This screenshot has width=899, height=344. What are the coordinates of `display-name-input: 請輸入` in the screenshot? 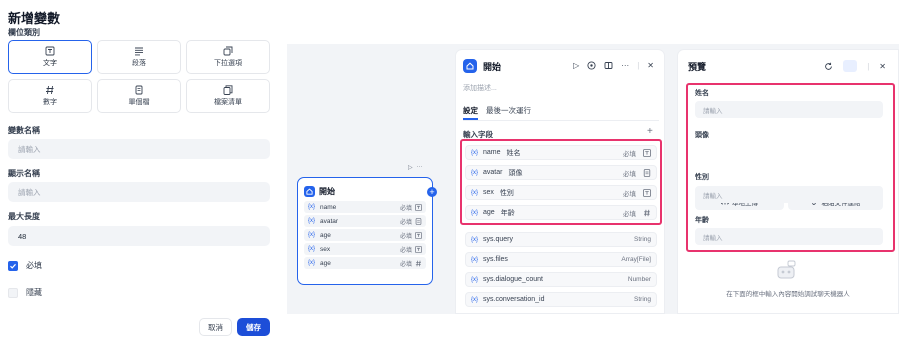 It's located at (139, 192).